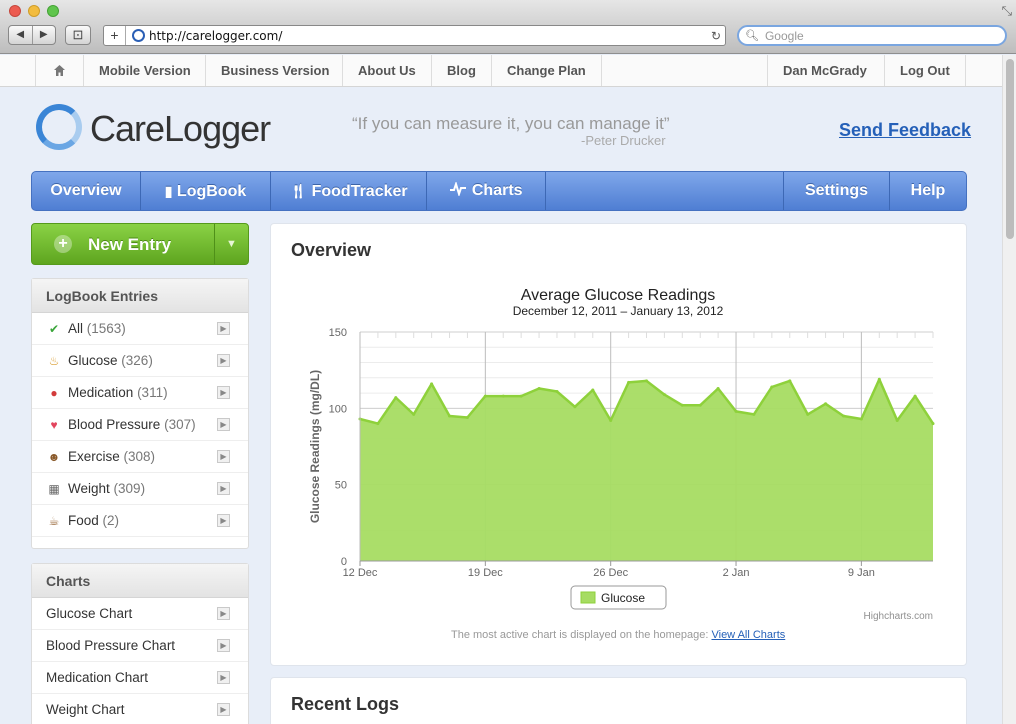 The image size is (1016, 724). I want to click on bookmark-icon: ⊡, so click(78, 34).